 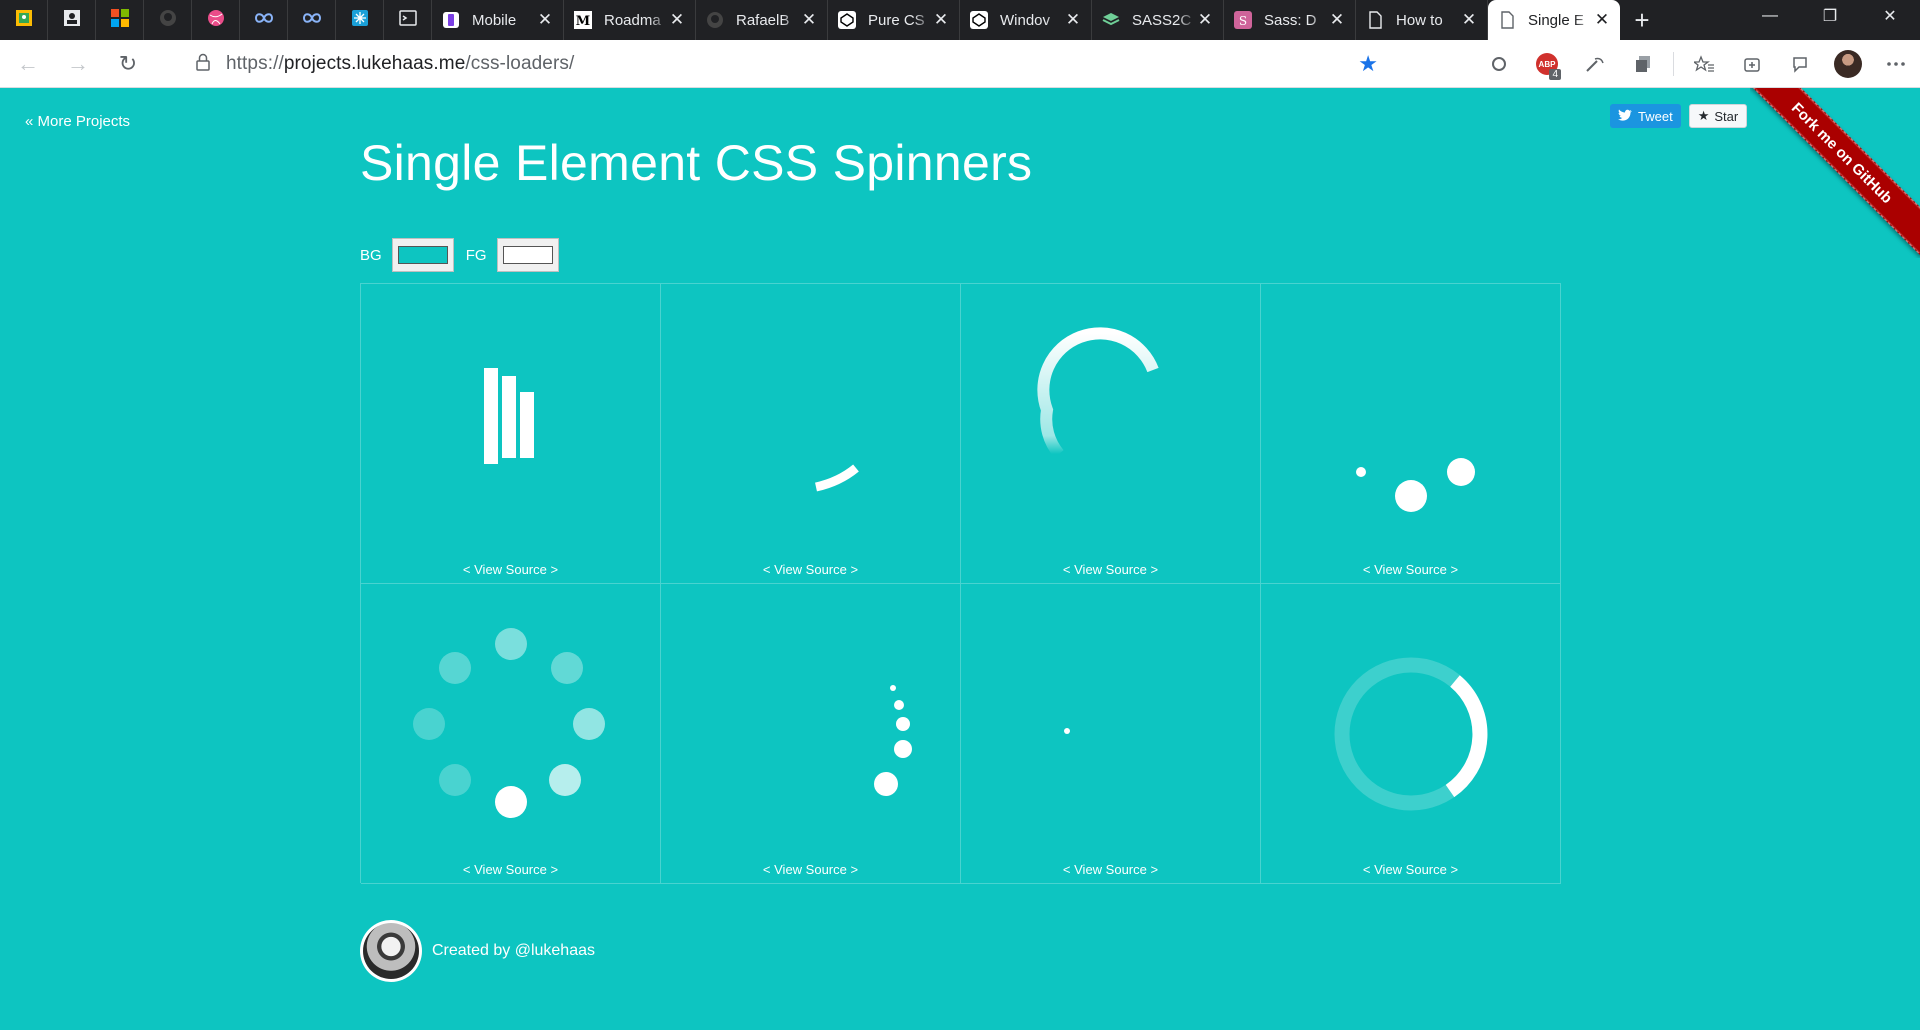 What do you see at coordinates (1411, 734) in the screenshot?
I see `loader-thick-ring` at bounding box center [1411, 734].